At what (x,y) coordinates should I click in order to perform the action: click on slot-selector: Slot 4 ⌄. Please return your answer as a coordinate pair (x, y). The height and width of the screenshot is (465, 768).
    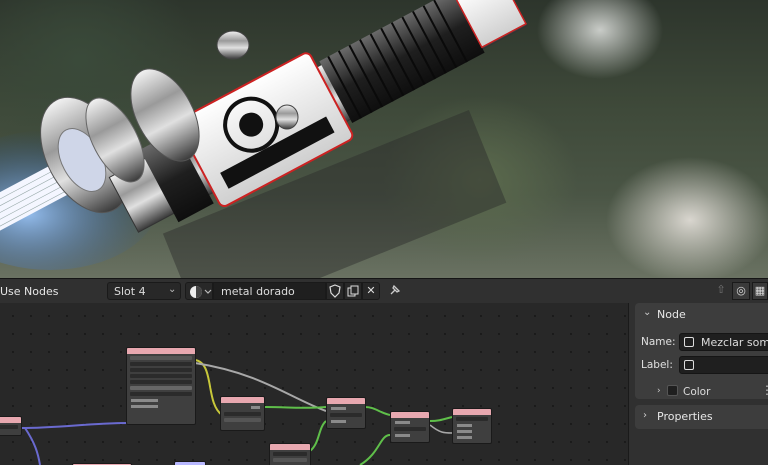
    Looking at the image, I should click on (144, 291).